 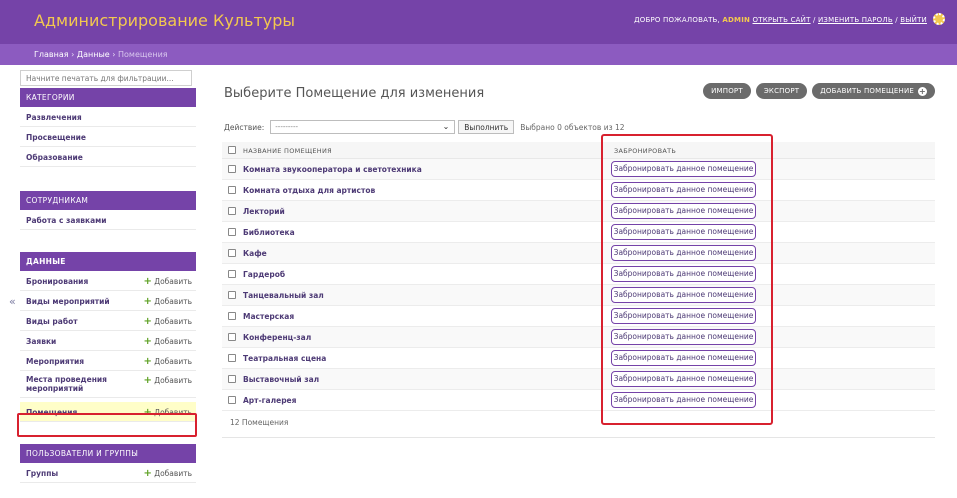 I want to click on module-caption-users-groups: ПОЛЬЗОВАТЕЛИ И ГРУППЫ, so click(x=108, y=453).